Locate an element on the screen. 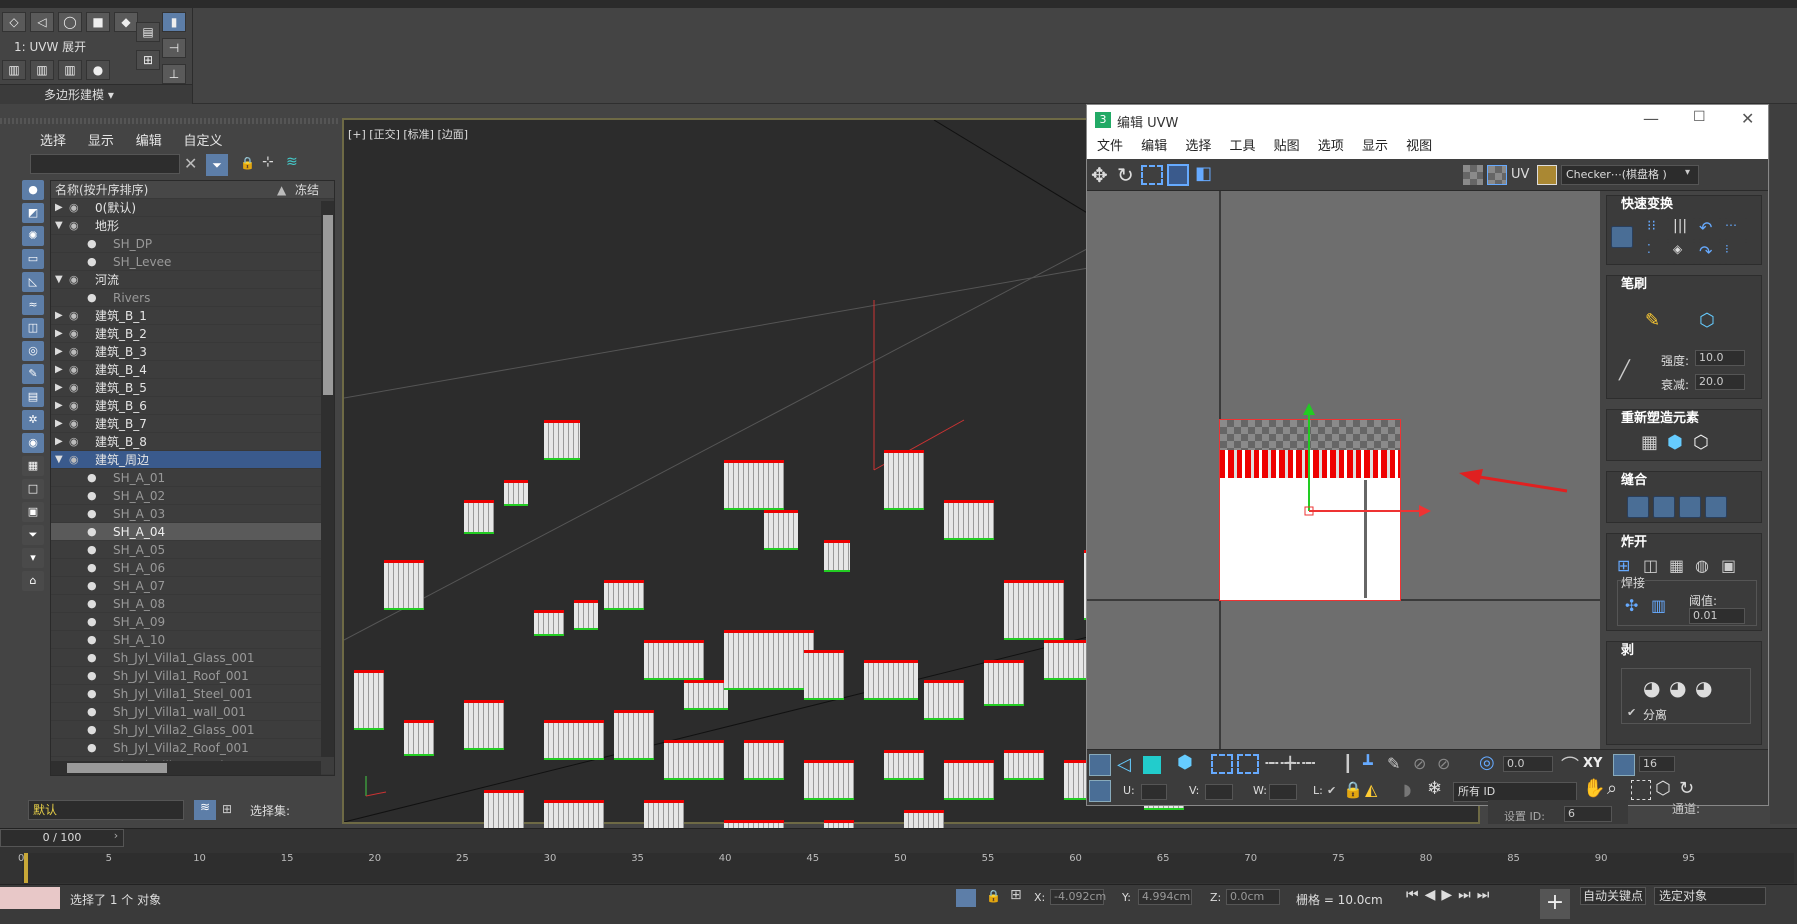 This screenshot has height=924, width=1797. peel-title: 剥 is located at coordinates (1627, 650).